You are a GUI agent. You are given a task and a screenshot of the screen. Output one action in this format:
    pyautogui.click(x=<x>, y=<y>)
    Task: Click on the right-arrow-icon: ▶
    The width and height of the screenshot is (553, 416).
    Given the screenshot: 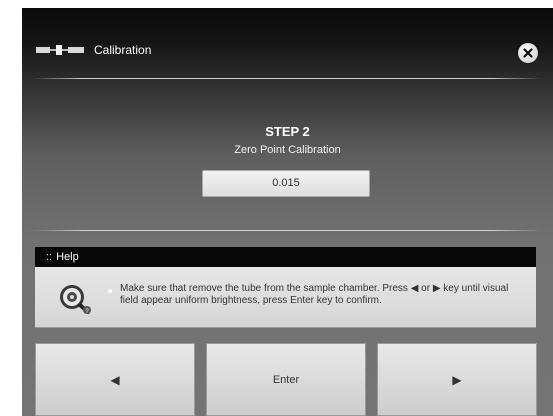 What is the action you would take?
    pyautogui.click(x=457, y=379)
    